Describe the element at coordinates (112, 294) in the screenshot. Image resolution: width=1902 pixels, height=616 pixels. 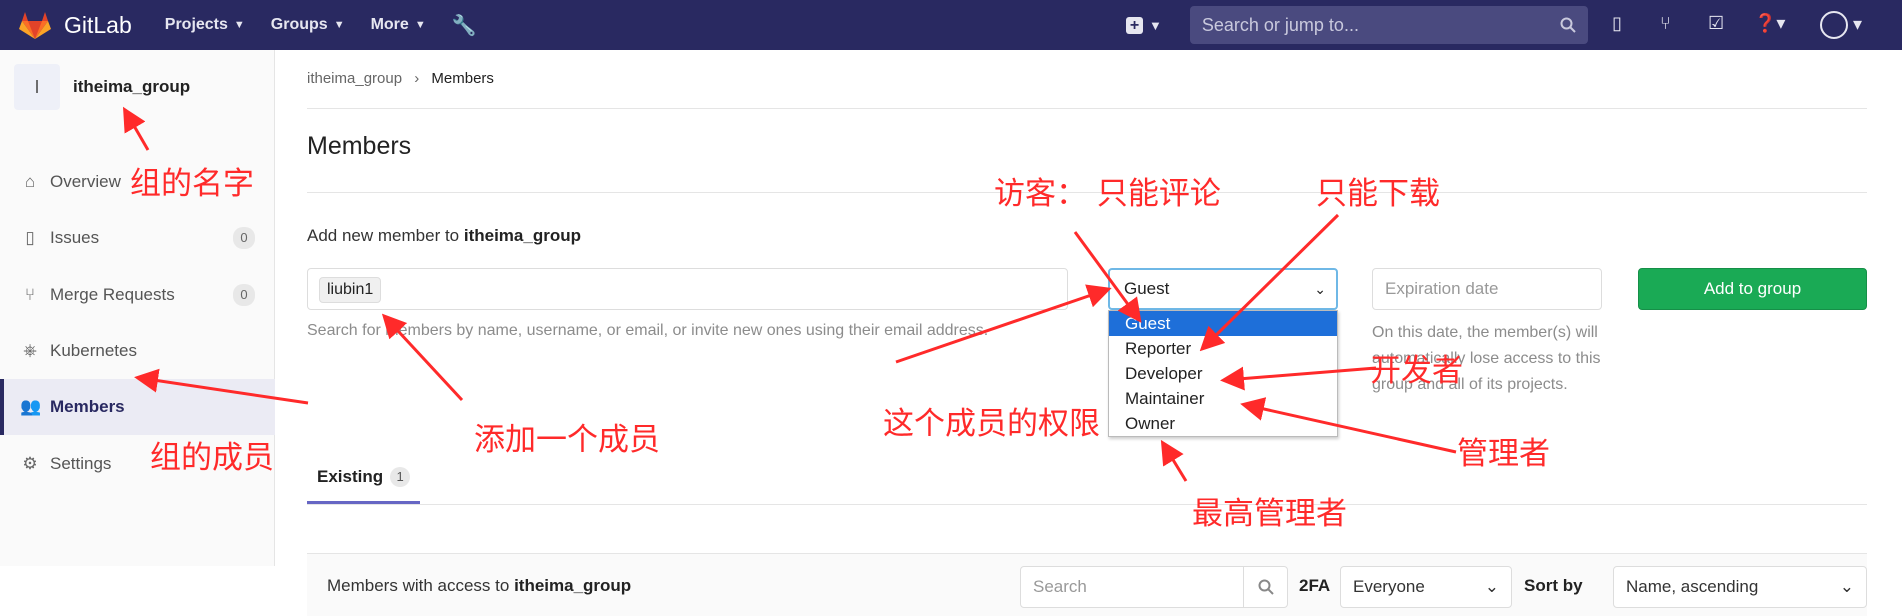
I see `sidebar-item-label: Merge Requests` at that location.